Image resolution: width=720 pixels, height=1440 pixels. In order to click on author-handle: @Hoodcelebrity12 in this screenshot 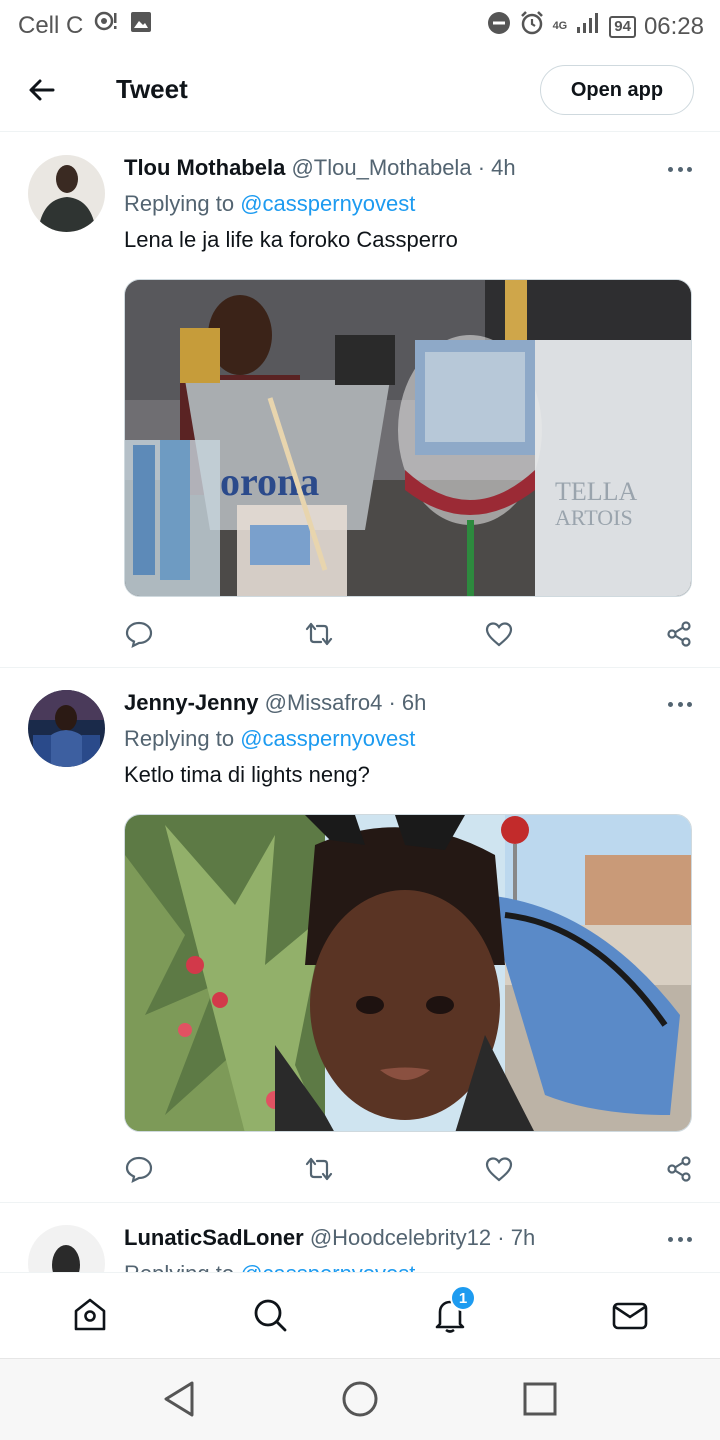, I will do `click(400, 1237)`.